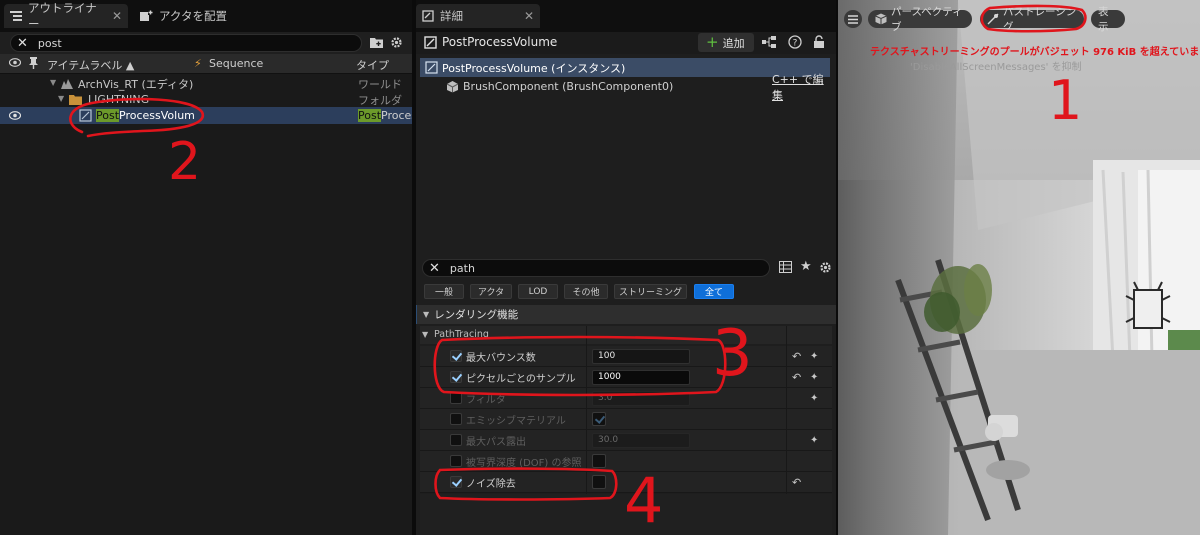 The image size is (1200, 535). What do you see at coordinates (1103, 19) in the screenshot?
I see `show-label: 表示` at bounding box center [1103, 19].